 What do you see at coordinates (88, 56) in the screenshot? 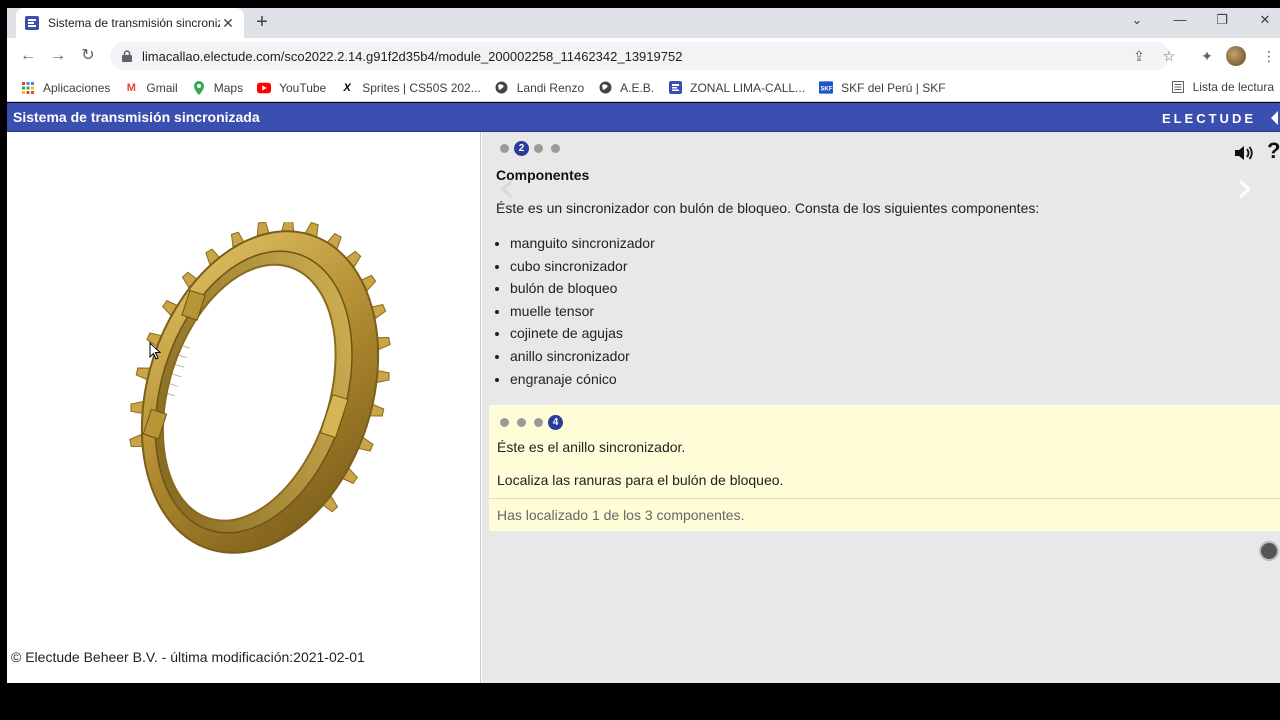
I see `reload-icon: ↻` at bounding box center [88, 56].